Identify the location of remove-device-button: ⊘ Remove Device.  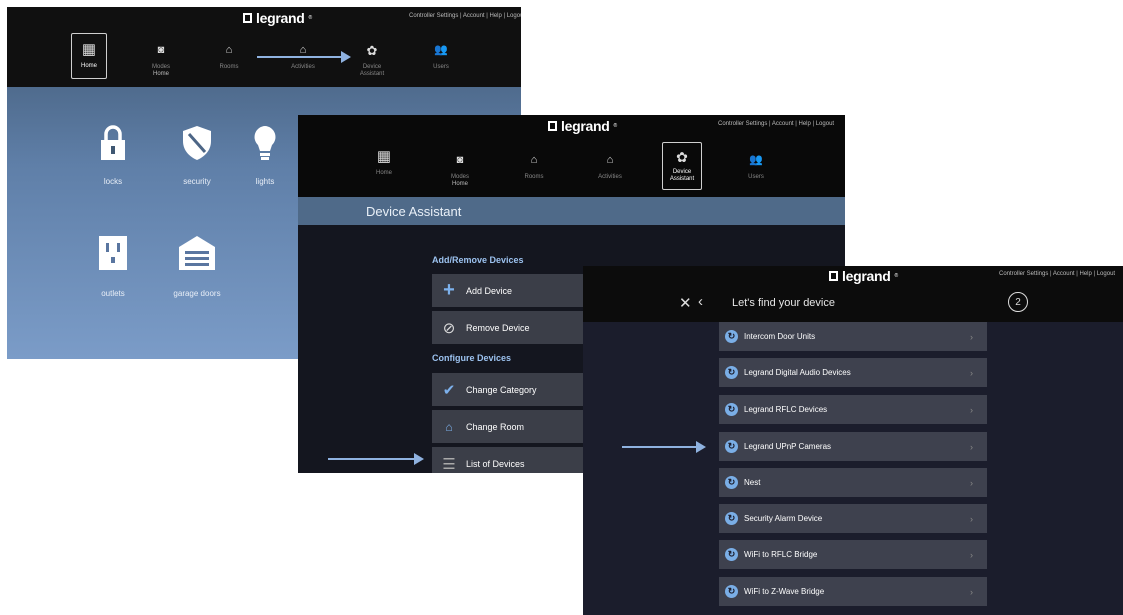
(512, 327).